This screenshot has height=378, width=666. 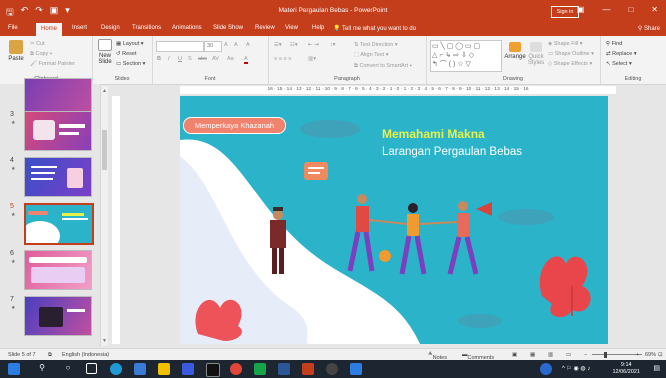 I want to click on tab-insert: Insert, so click(x=79, y=28).